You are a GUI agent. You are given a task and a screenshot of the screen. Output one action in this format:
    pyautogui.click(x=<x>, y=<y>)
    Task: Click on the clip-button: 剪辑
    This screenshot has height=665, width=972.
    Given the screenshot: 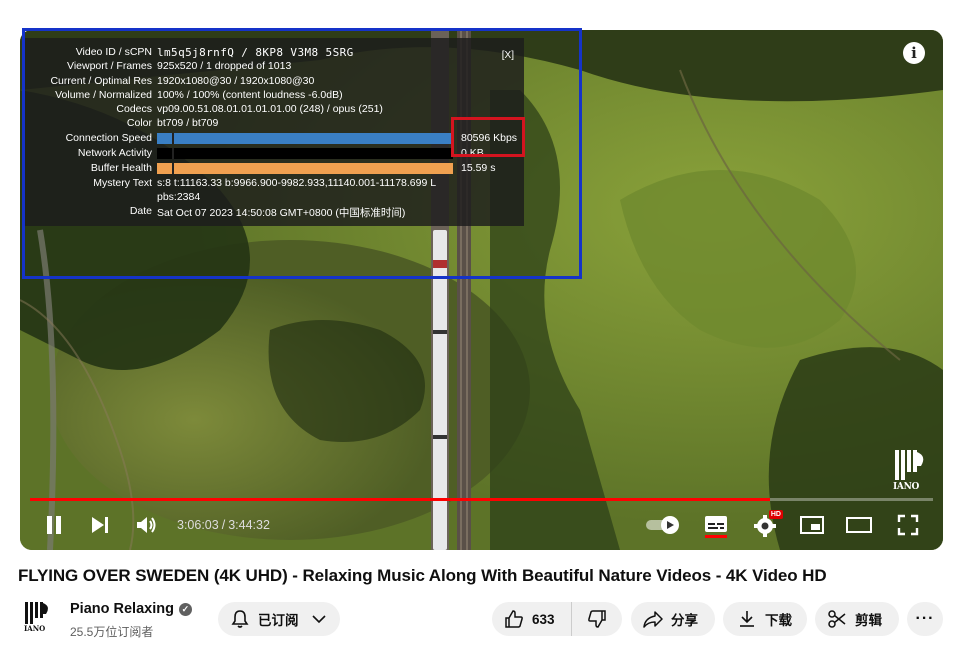 What is the action you would take?
    pyautogui.click(x=857, y=619)
    